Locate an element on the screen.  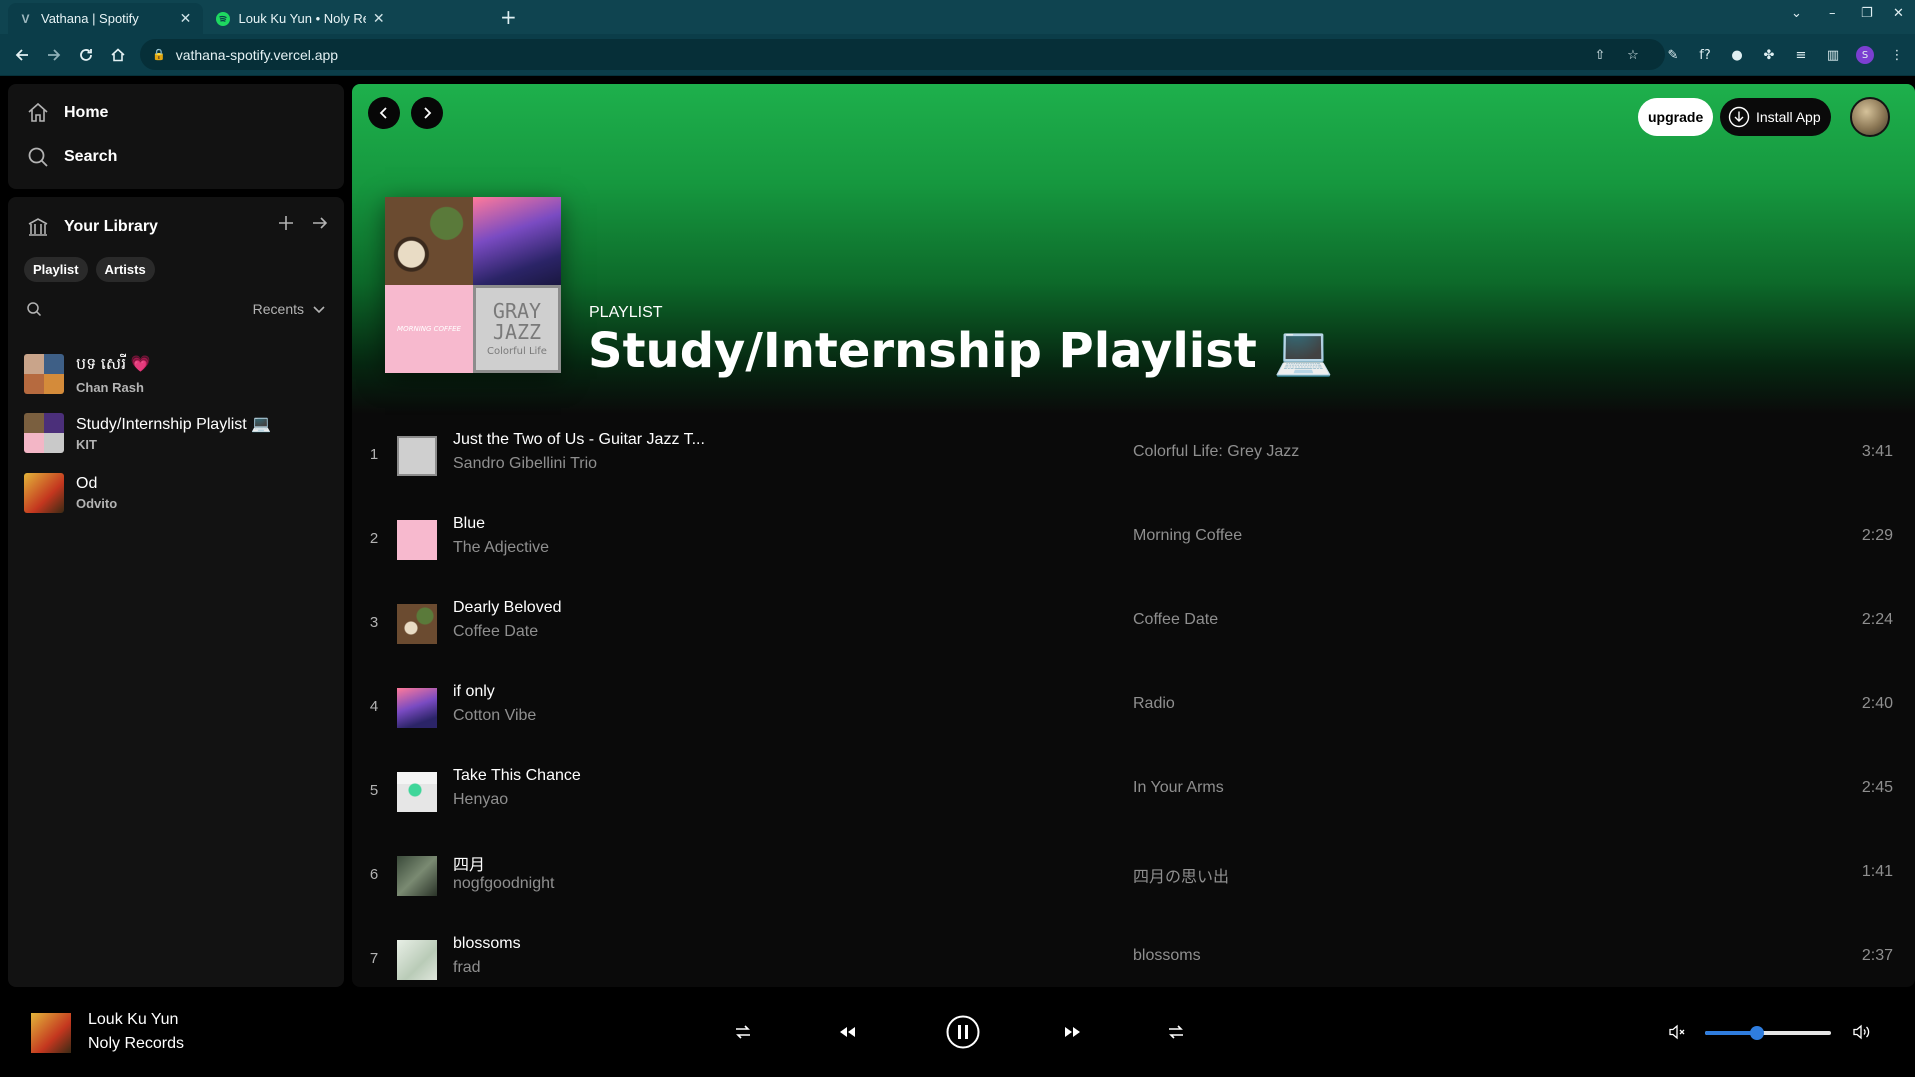
new-tab-icon: + is located at coordinates (508, 17).